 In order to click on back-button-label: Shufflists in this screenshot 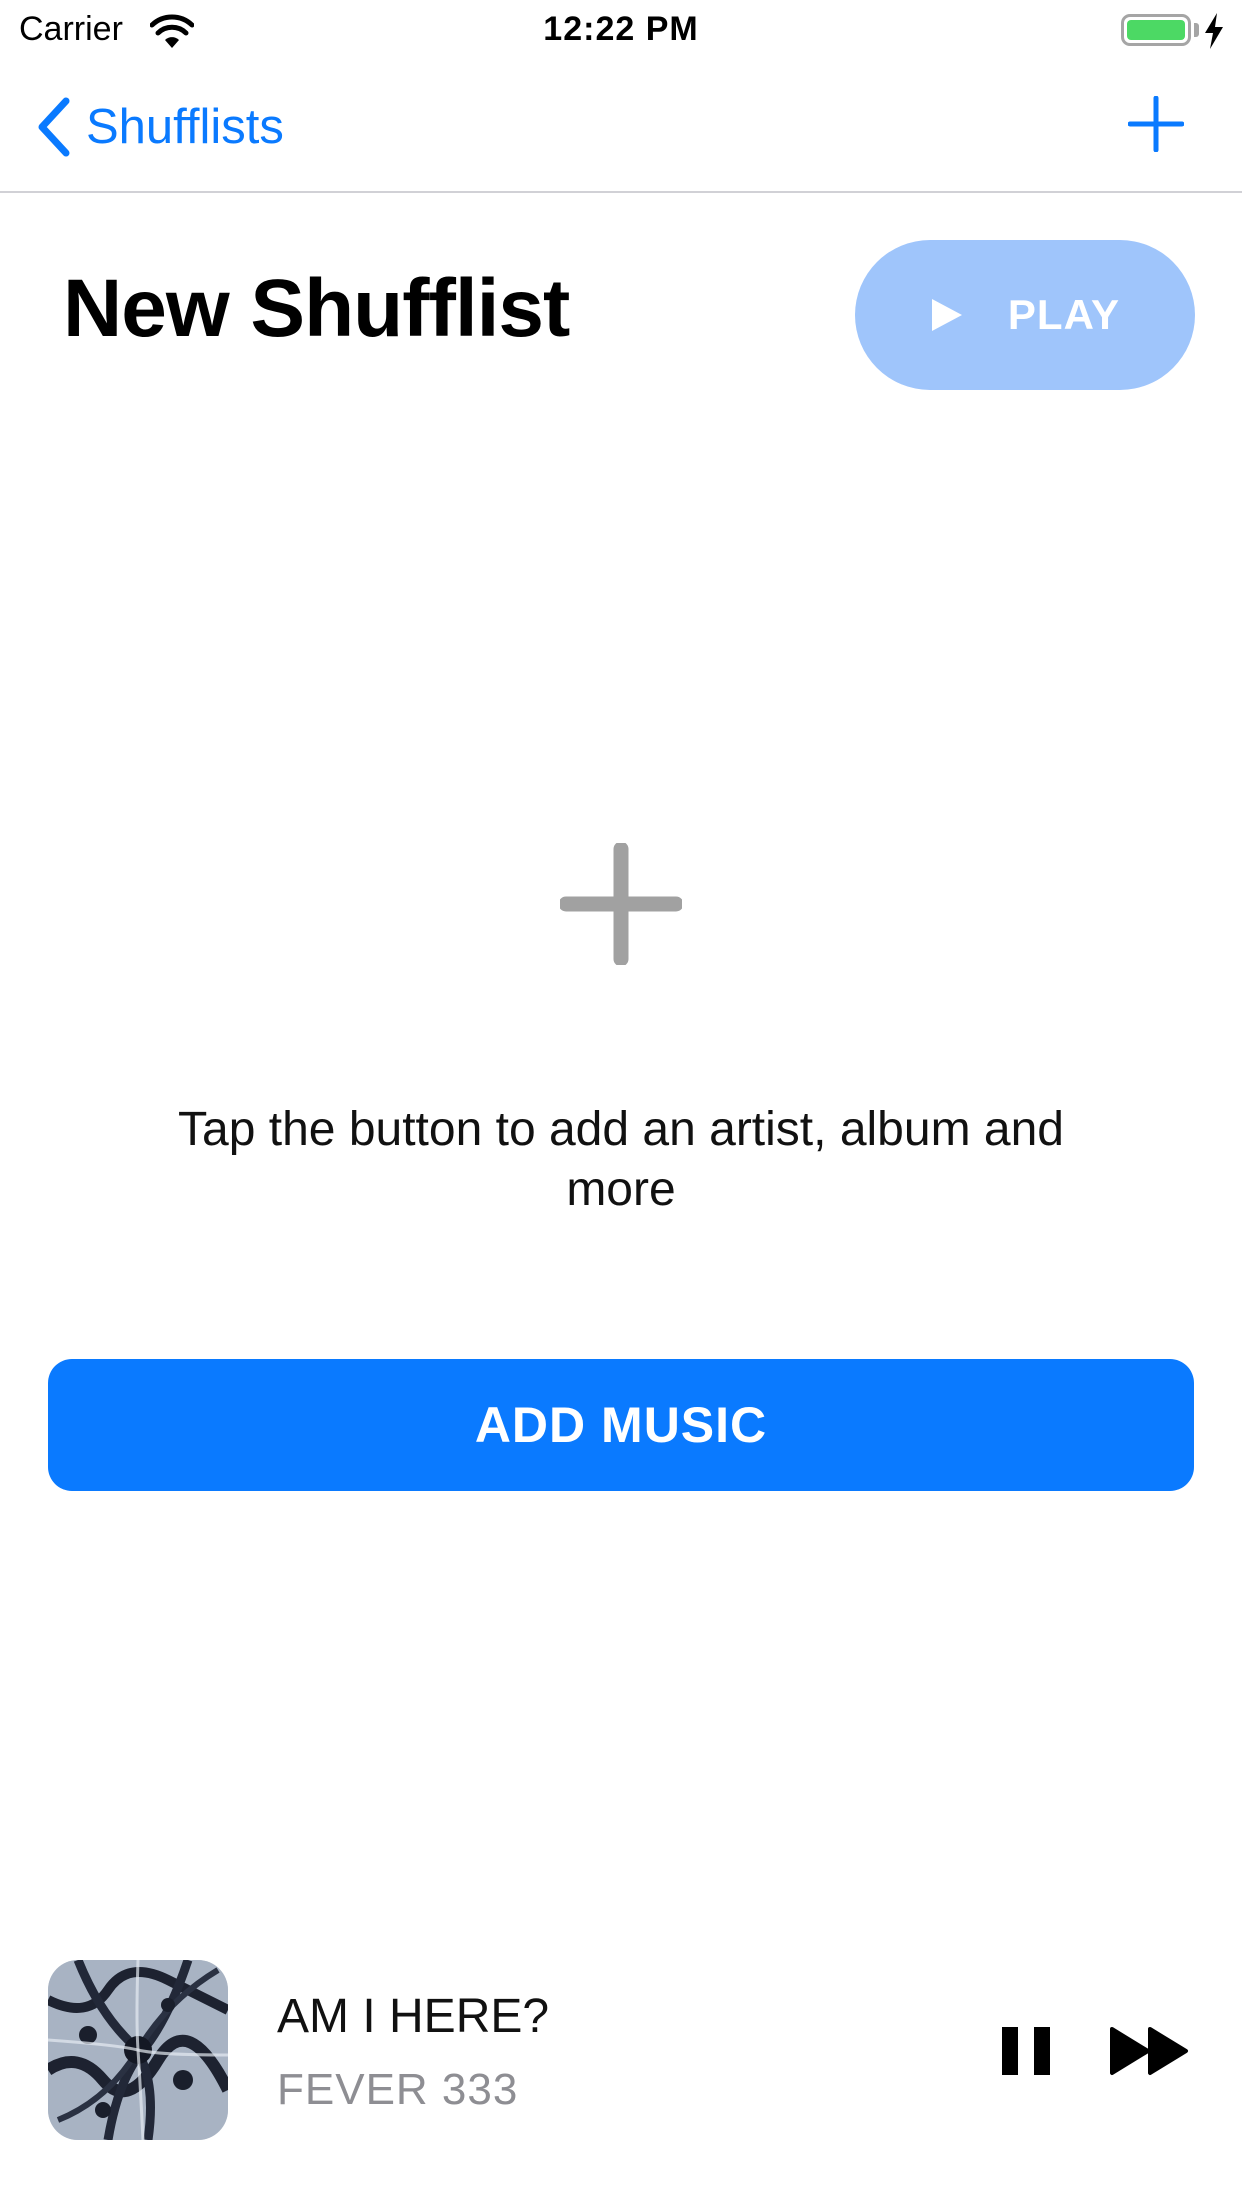, I will do `click(185, 127)`.